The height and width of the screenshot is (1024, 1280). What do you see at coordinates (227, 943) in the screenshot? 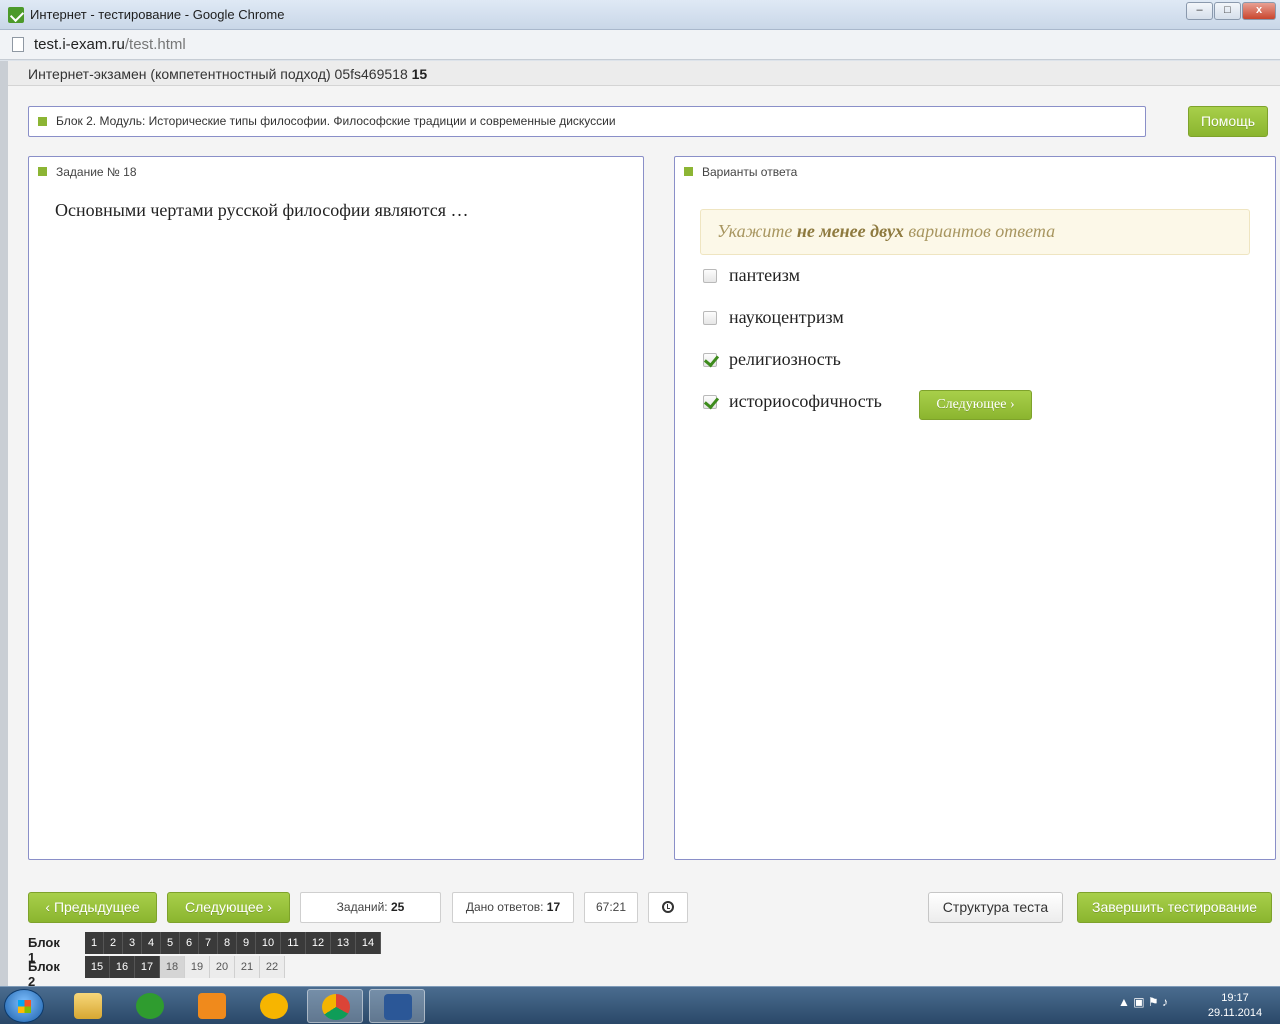
I see `task-number: 8` at bounding box center [227, 943].